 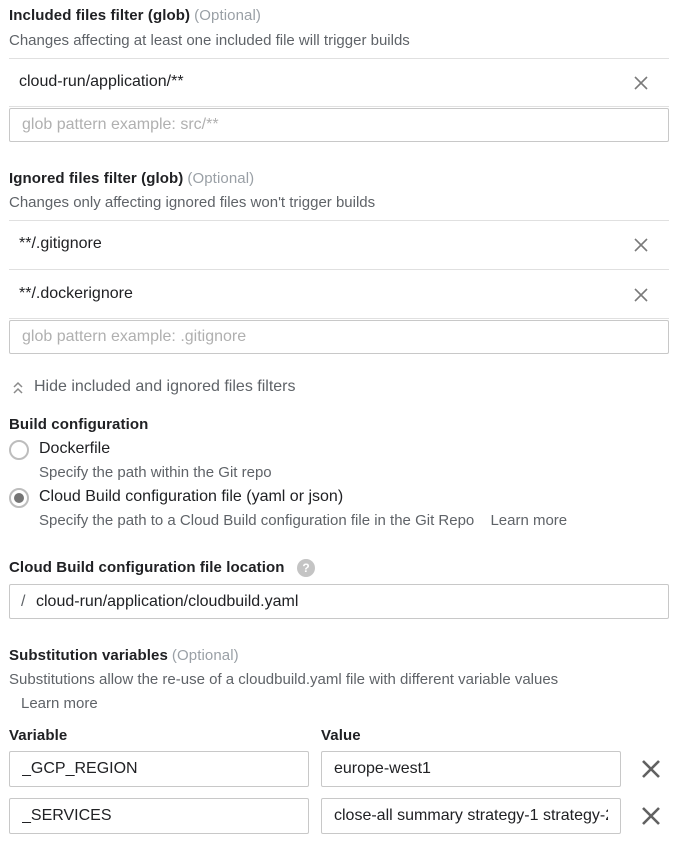 I want to click on value-column-header: Value, so click(x=341, y=735).